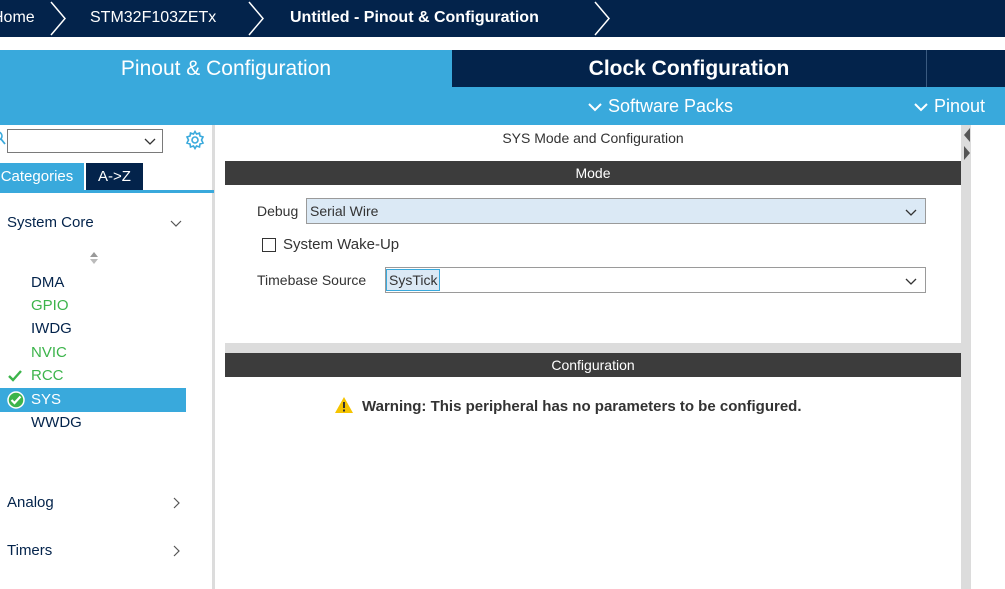 Image resolution: width=1005 pixels, height=589 pixels. What do you see at coordinates (960, 106) in the screenshot?
I see `pinout-menu-label: Pinout` at bounding box center [960, 106].